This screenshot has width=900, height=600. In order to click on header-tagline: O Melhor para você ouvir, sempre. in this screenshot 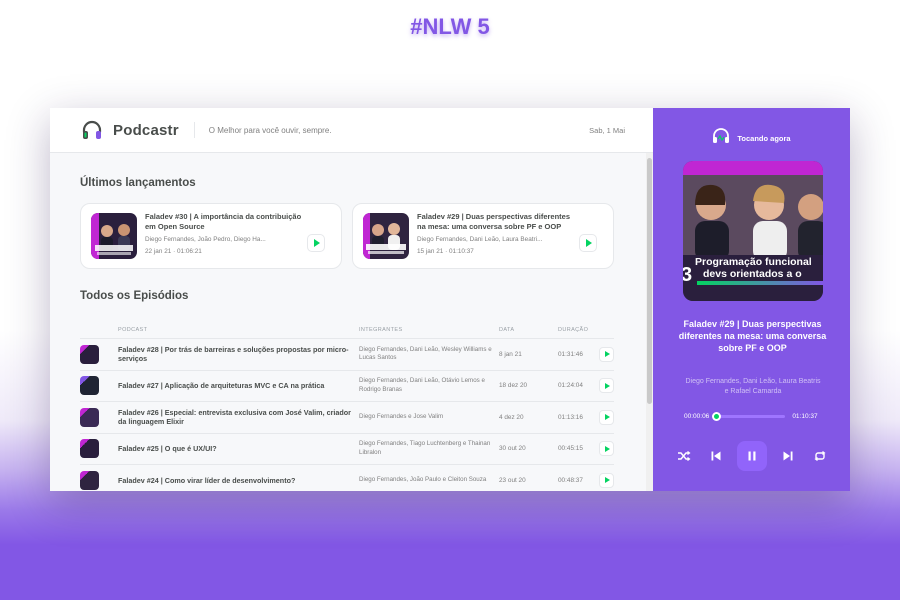, I will do `click(270, 130)`.